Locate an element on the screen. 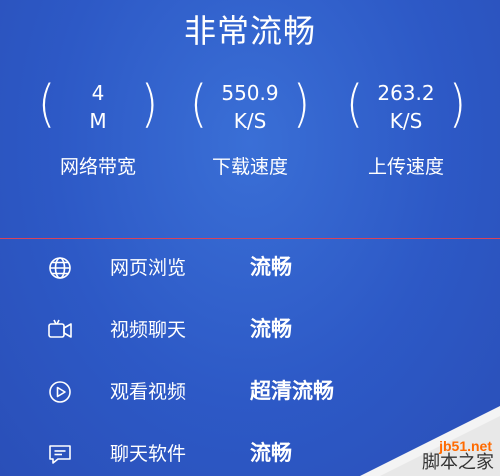 The height and width of the screenshot is (476, 500). service-name: 观看视频 is located at coordinates (148, 392).